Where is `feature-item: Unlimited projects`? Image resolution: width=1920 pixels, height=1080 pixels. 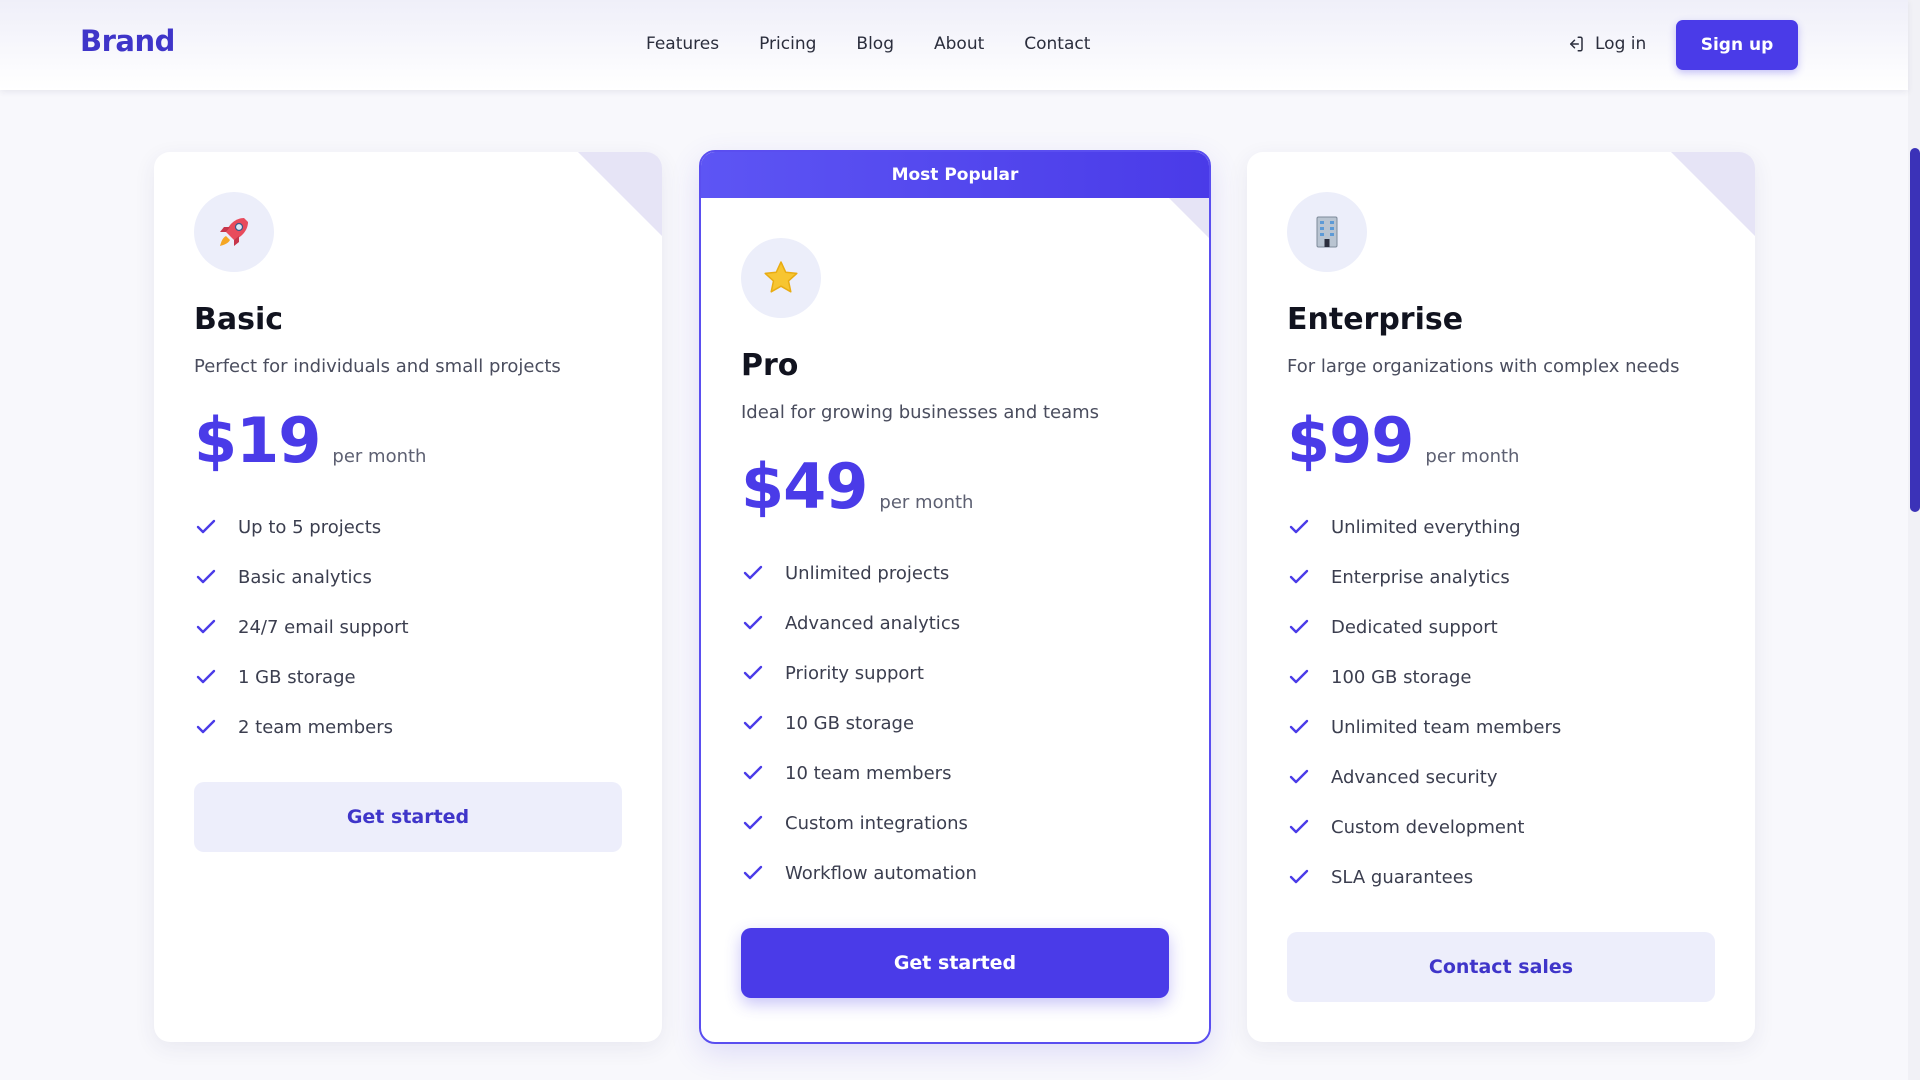
feature-item: Unlimited projects is located at coordinates (859, 573).